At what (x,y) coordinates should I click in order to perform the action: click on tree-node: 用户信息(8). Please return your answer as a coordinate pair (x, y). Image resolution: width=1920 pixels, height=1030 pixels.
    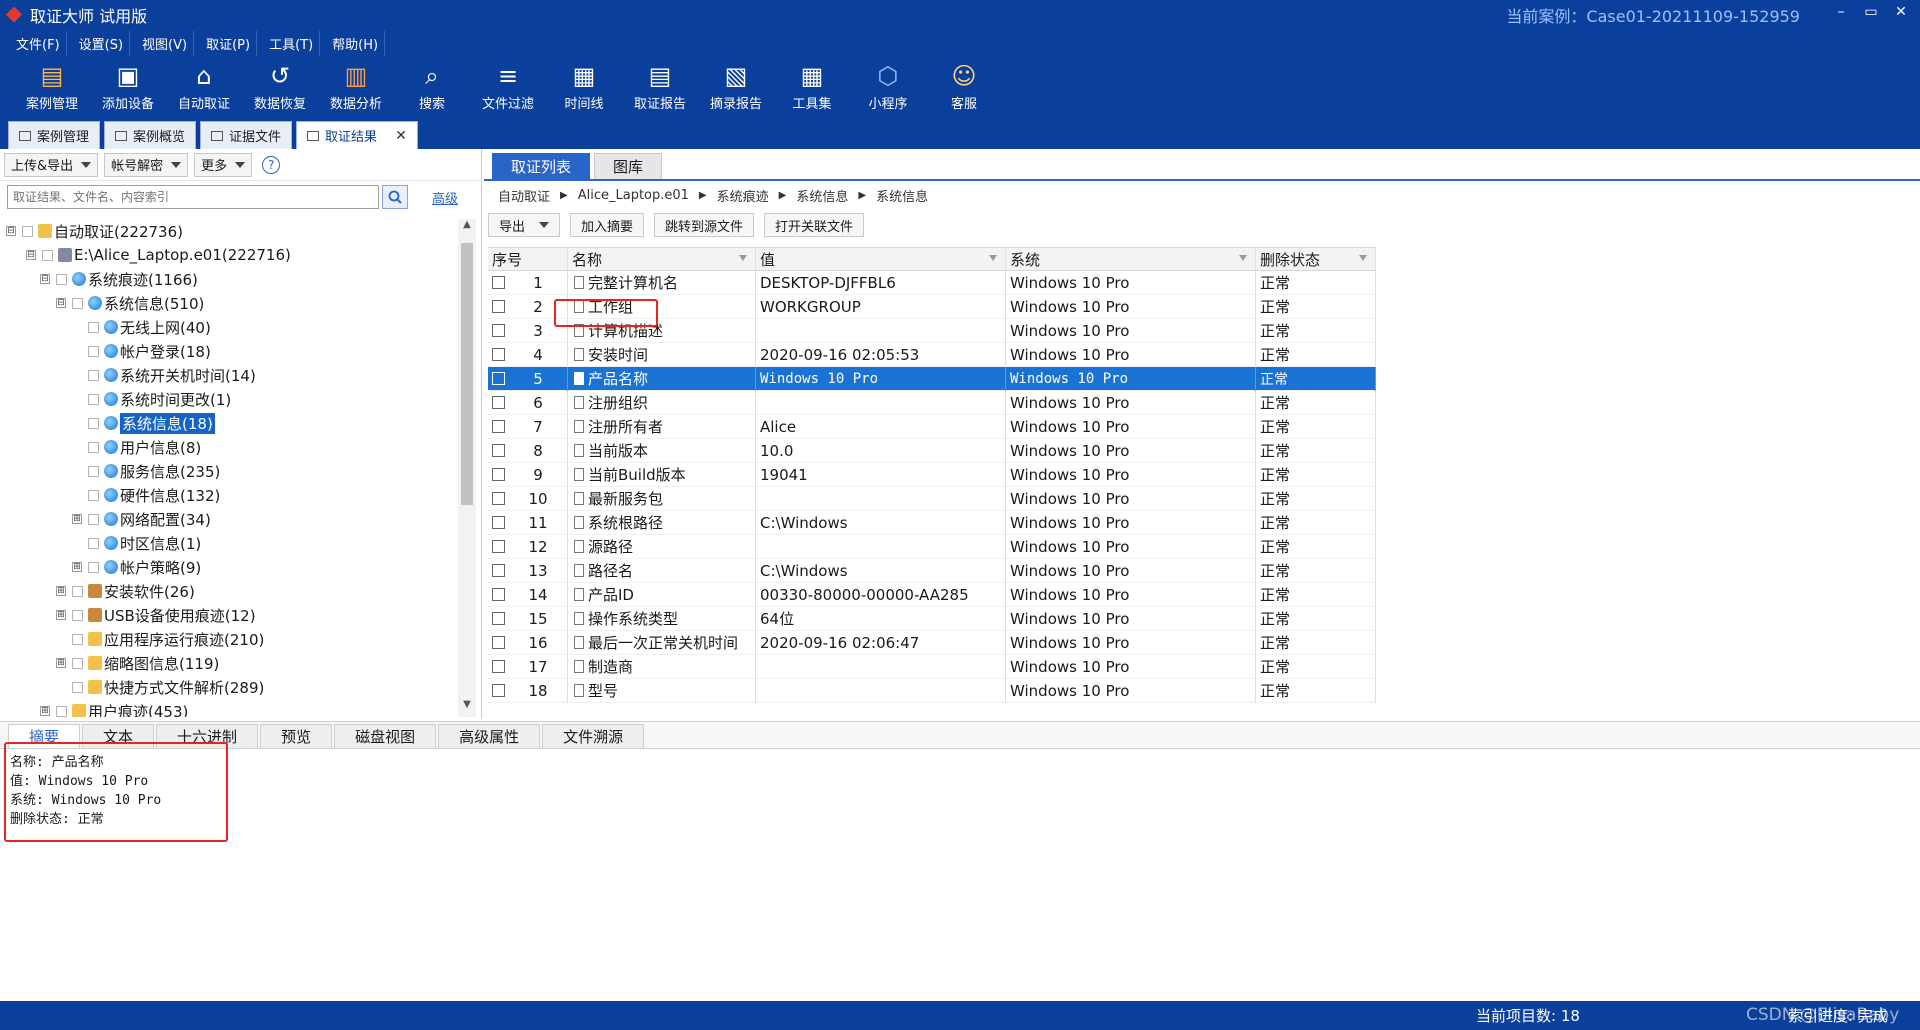
    Looking at the image, I should click on (229, 447).